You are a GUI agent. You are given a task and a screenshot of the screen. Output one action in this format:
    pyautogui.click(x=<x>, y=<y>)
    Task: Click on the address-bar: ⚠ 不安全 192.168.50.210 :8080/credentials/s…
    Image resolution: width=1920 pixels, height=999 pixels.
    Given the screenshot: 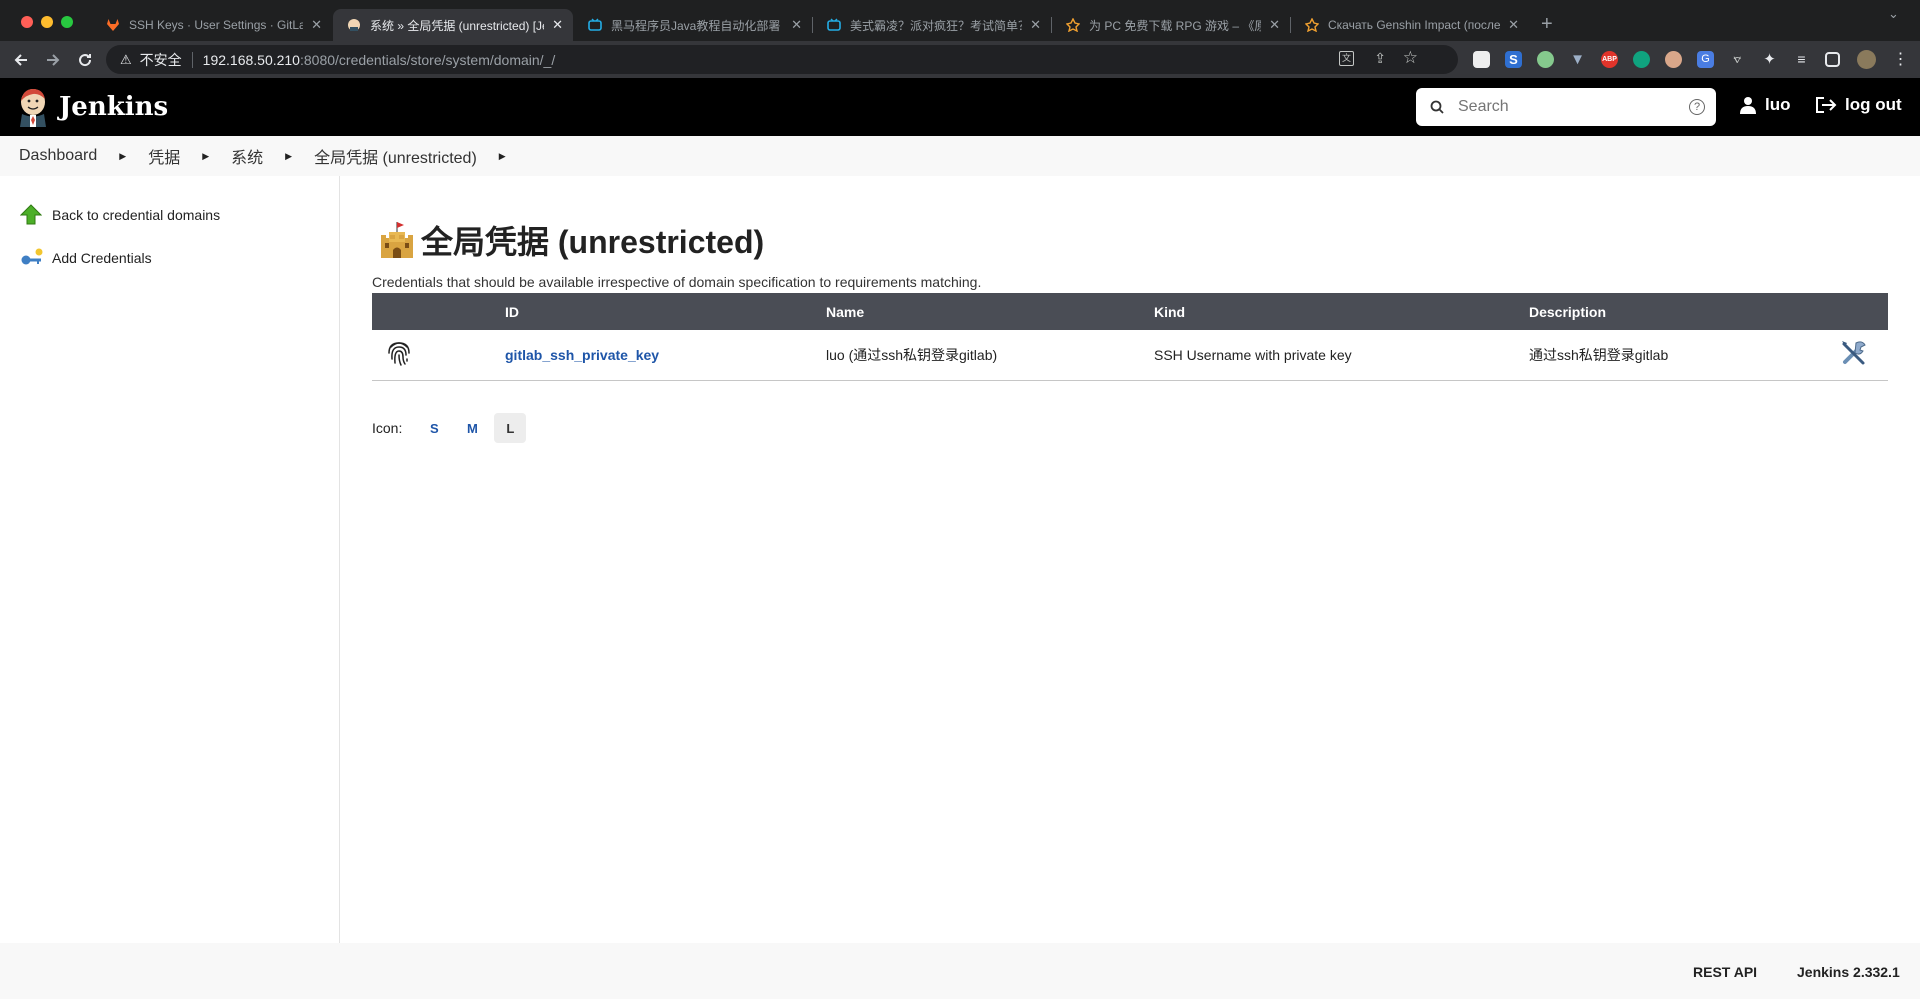 What is the action you would take?
    pyautogui.click(x=782, y=59)
    